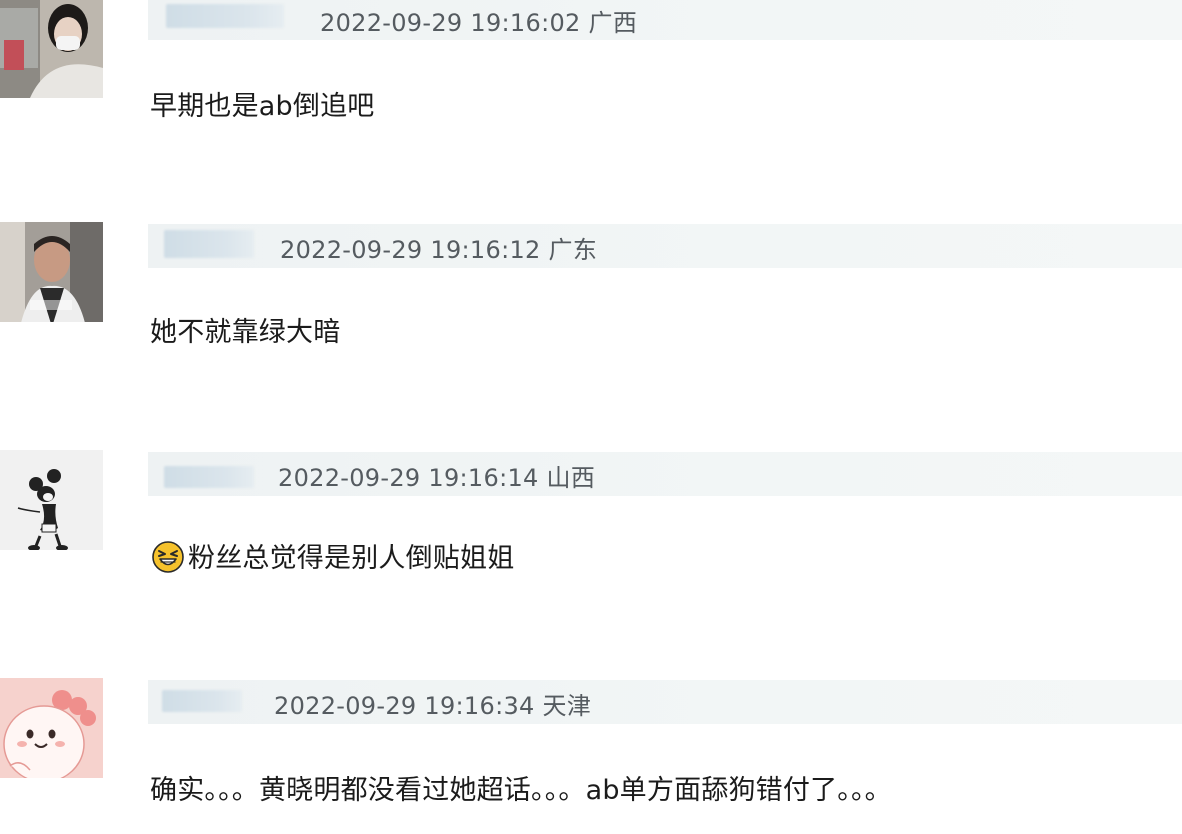  Describe the element at coordinates (665, 246) in the screenshot. I see `comment-meta-bar: 2022-09-29 19:16:12 广东` at that location.